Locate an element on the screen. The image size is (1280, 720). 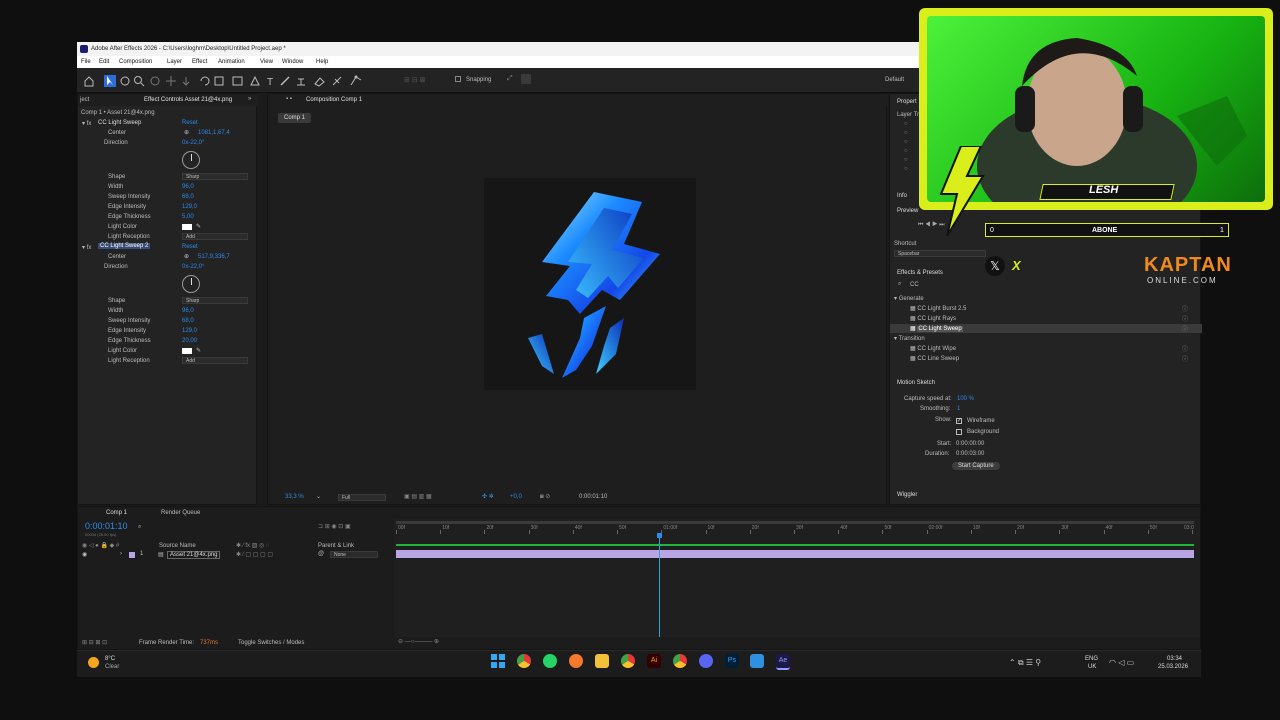
resolution-dropdown: Full is located at coordinates (362, 497).